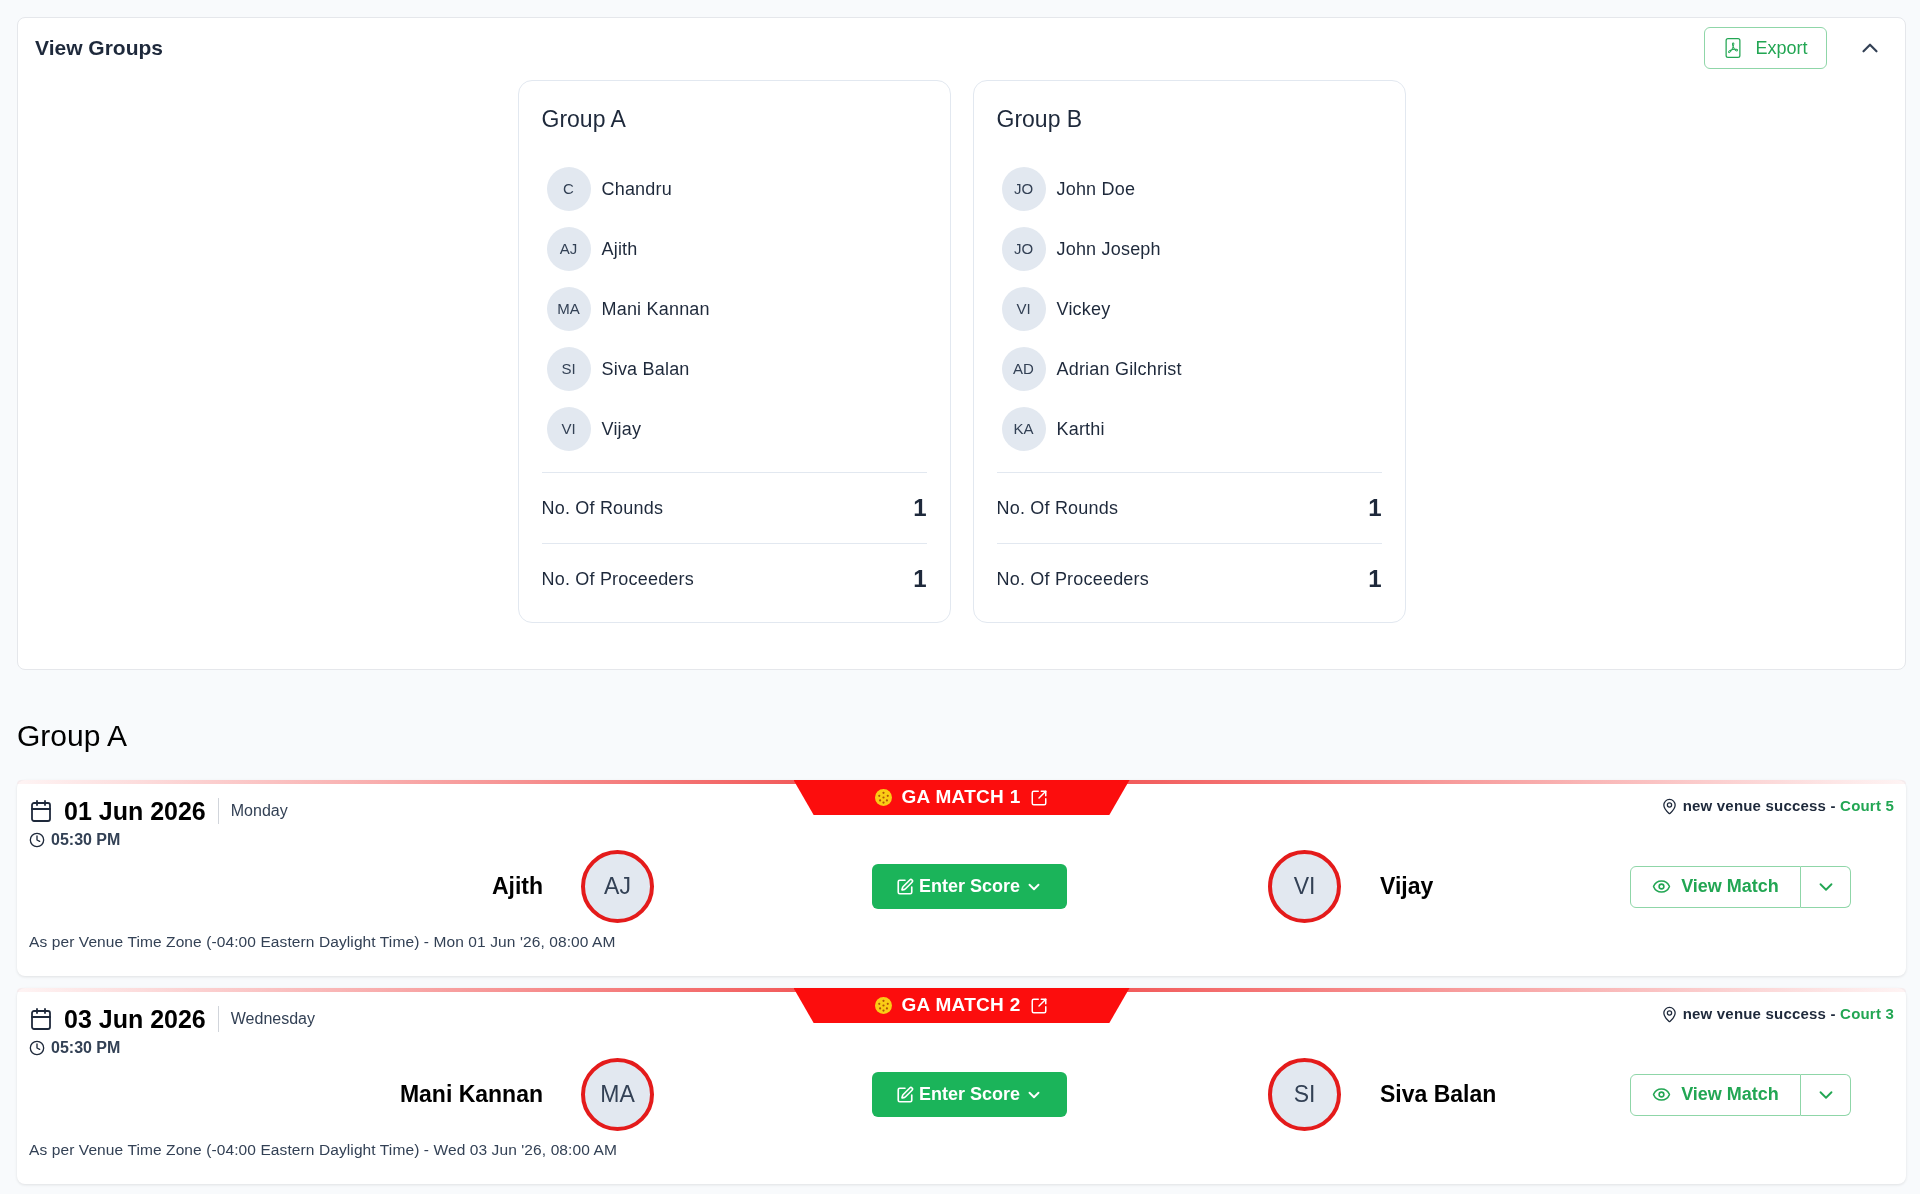  Describe the element at coordinates (617, 1094) in the screenshot. I see `player-avatar: MA` at that location.